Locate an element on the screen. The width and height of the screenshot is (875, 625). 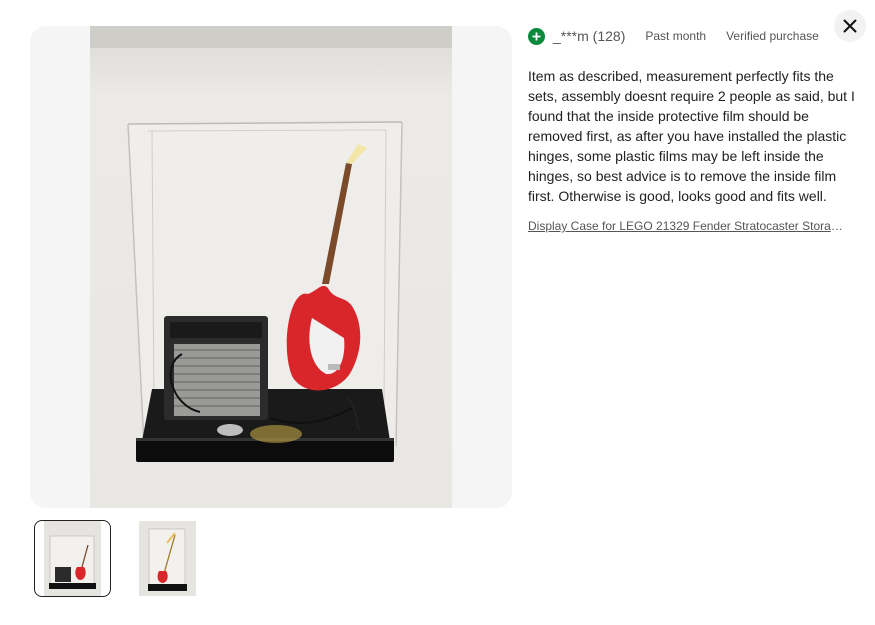
verified-badge: Verified purchase is located at coordinates (772, 36).